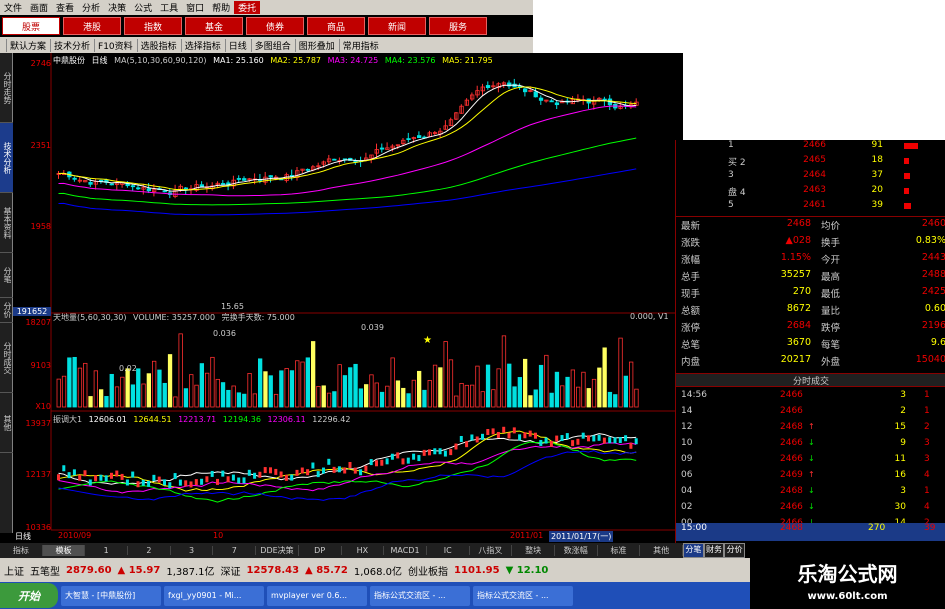 The image size is (945, 609). What do you see at coordinates (813, 226) in the screenshot?
I see `stat-row: 最新 2468 均价 2460` at bounding box center [813, 226].